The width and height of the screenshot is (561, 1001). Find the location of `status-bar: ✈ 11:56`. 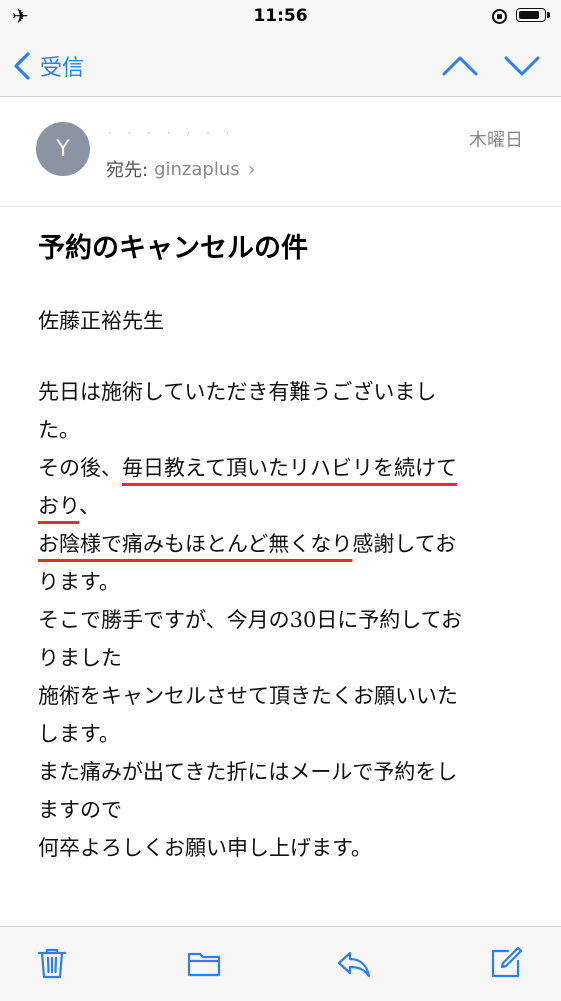

status-bar: ✈ 11:56 is located at coordinates (280, 17).